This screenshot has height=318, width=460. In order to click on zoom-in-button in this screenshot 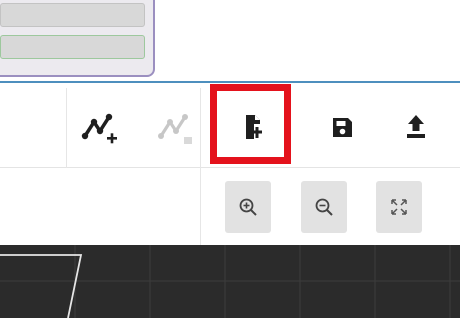, I will do `click(248, 207)`.